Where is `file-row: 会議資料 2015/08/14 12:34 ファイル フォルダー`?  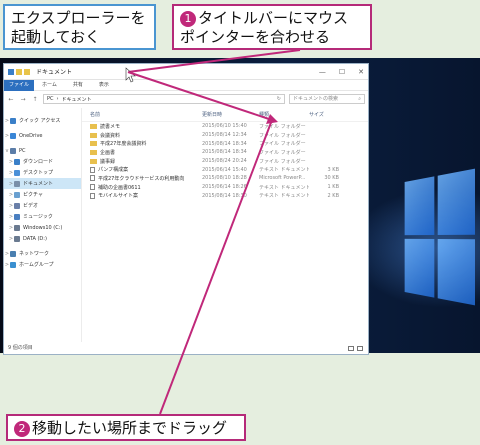
file-row: 会議資料 2015/08/14 12:34 ファイル フォルダー is located at coordinates (225, 135).